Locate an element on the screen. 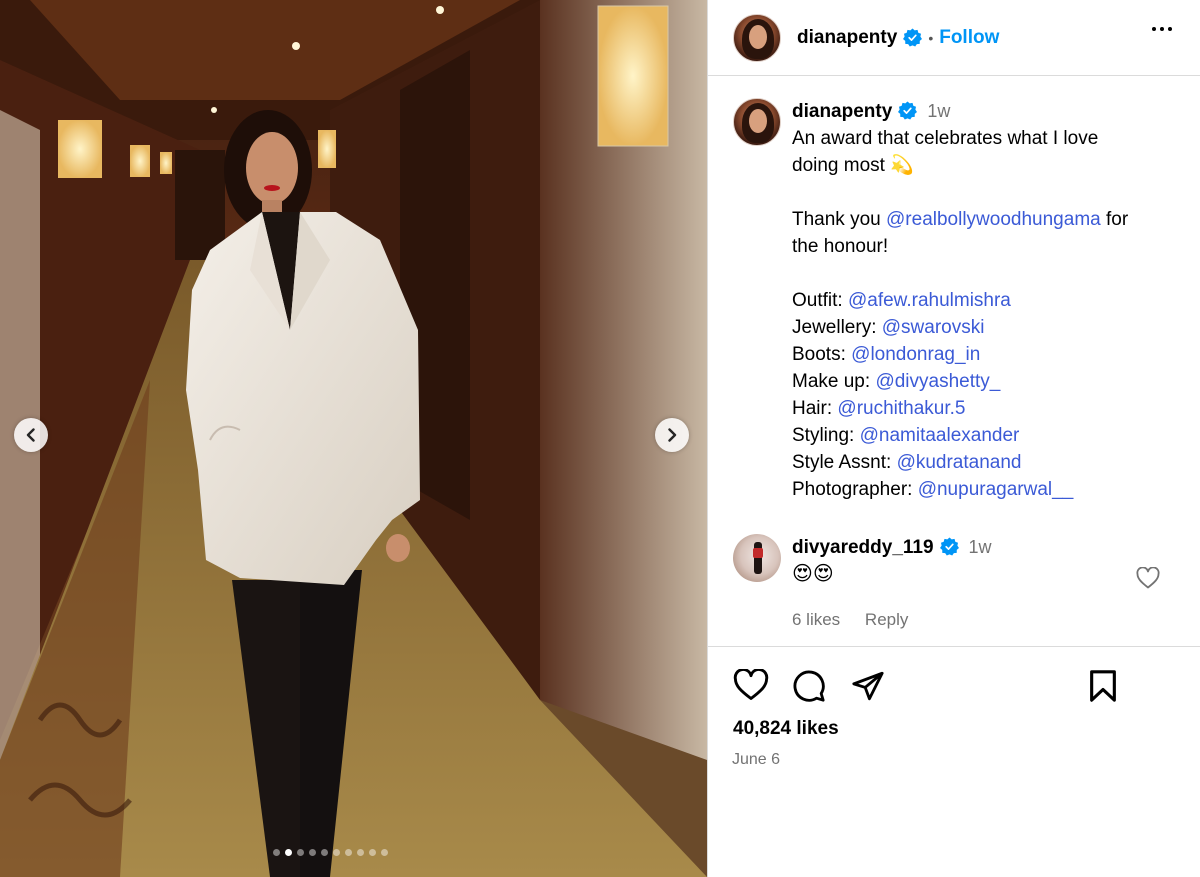  caption-time: 1w is located at coordinates (938, 111).